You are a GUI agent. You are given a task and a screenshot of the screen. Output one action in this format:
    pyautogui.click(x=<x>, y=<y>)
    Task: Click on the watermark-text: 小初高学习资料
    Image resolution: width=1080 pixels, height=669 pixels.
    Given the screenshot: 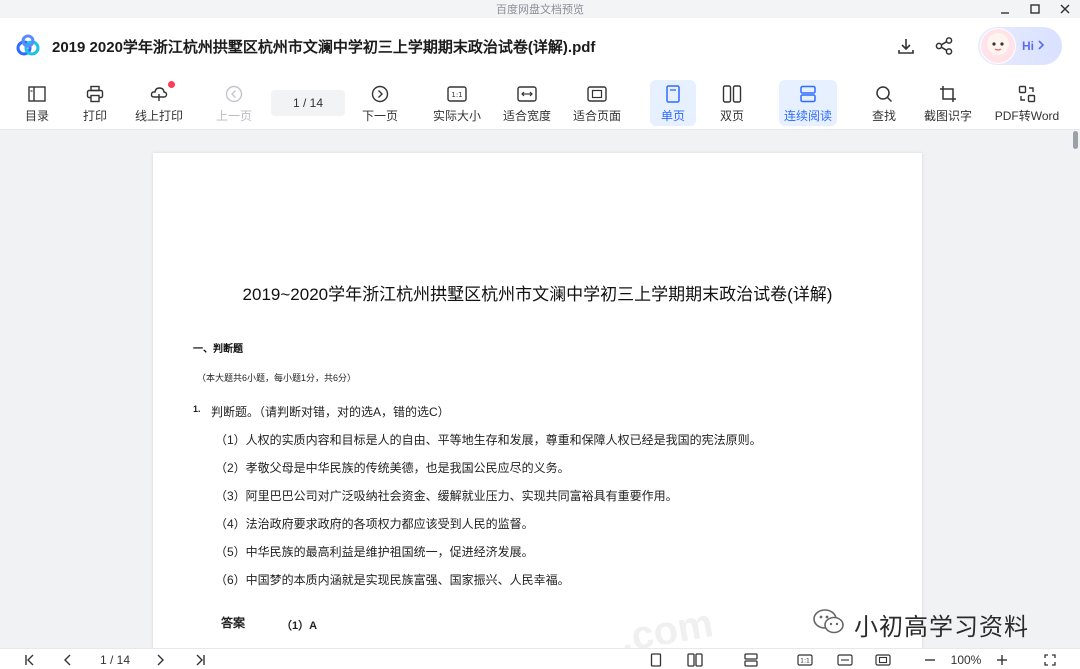 What is the action you would take?
    pyautogui.click(x=941, y=627)
    